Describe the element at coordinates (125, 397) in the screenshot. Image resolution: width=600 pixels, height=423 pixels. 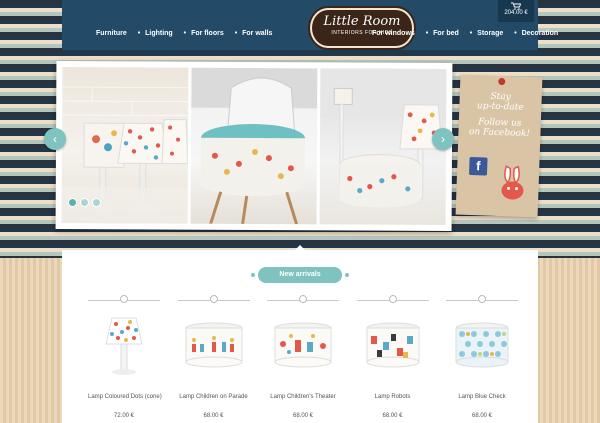
I see `product-name: Lamp Coloured Dots (cone)` at that location.